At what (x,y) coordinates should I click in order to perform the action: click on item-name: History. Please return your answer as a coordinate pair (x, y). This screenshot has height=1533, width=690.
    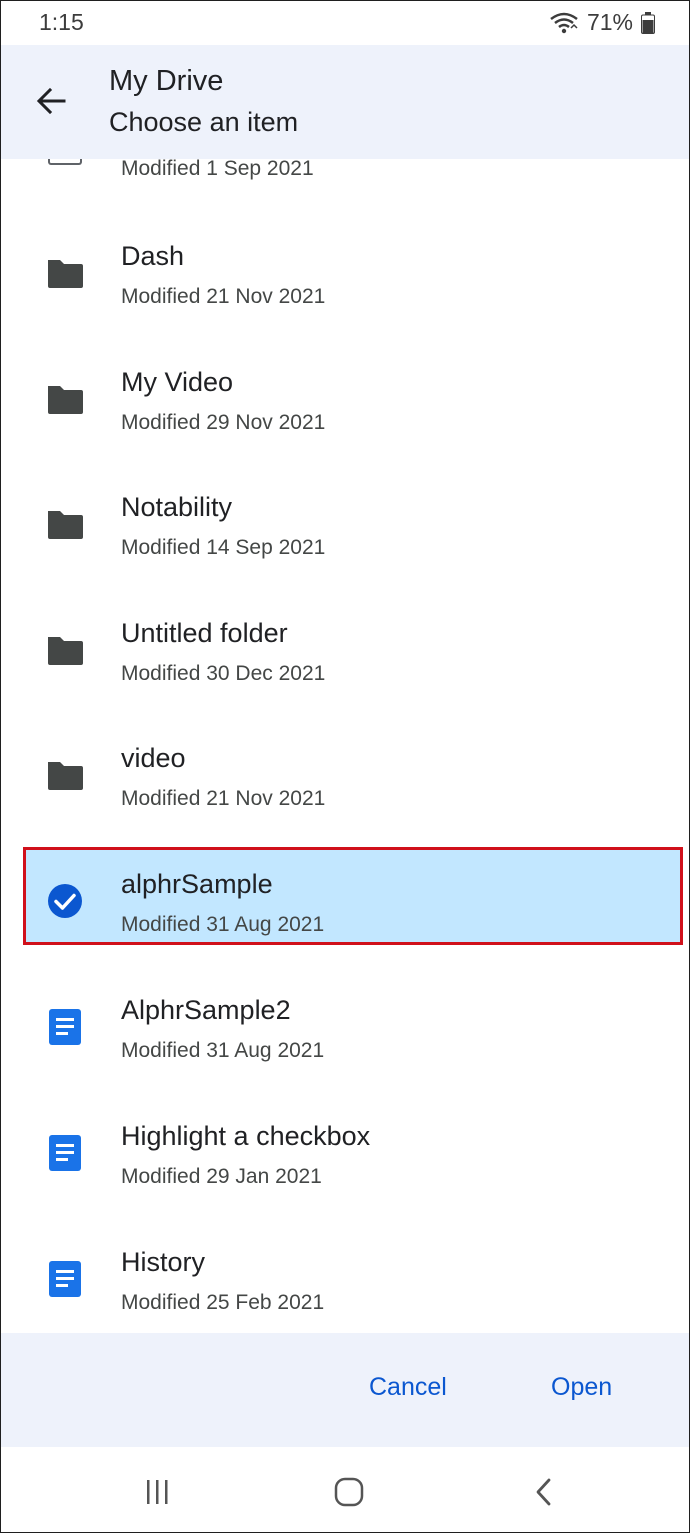
    Looking at the image, I should click on (163, 1262).